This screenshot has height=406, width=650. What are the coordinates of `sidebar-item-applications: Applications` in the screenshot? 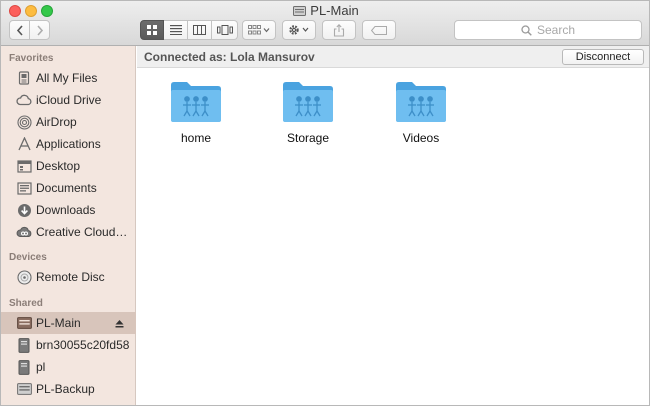 It's located at (68, 144).